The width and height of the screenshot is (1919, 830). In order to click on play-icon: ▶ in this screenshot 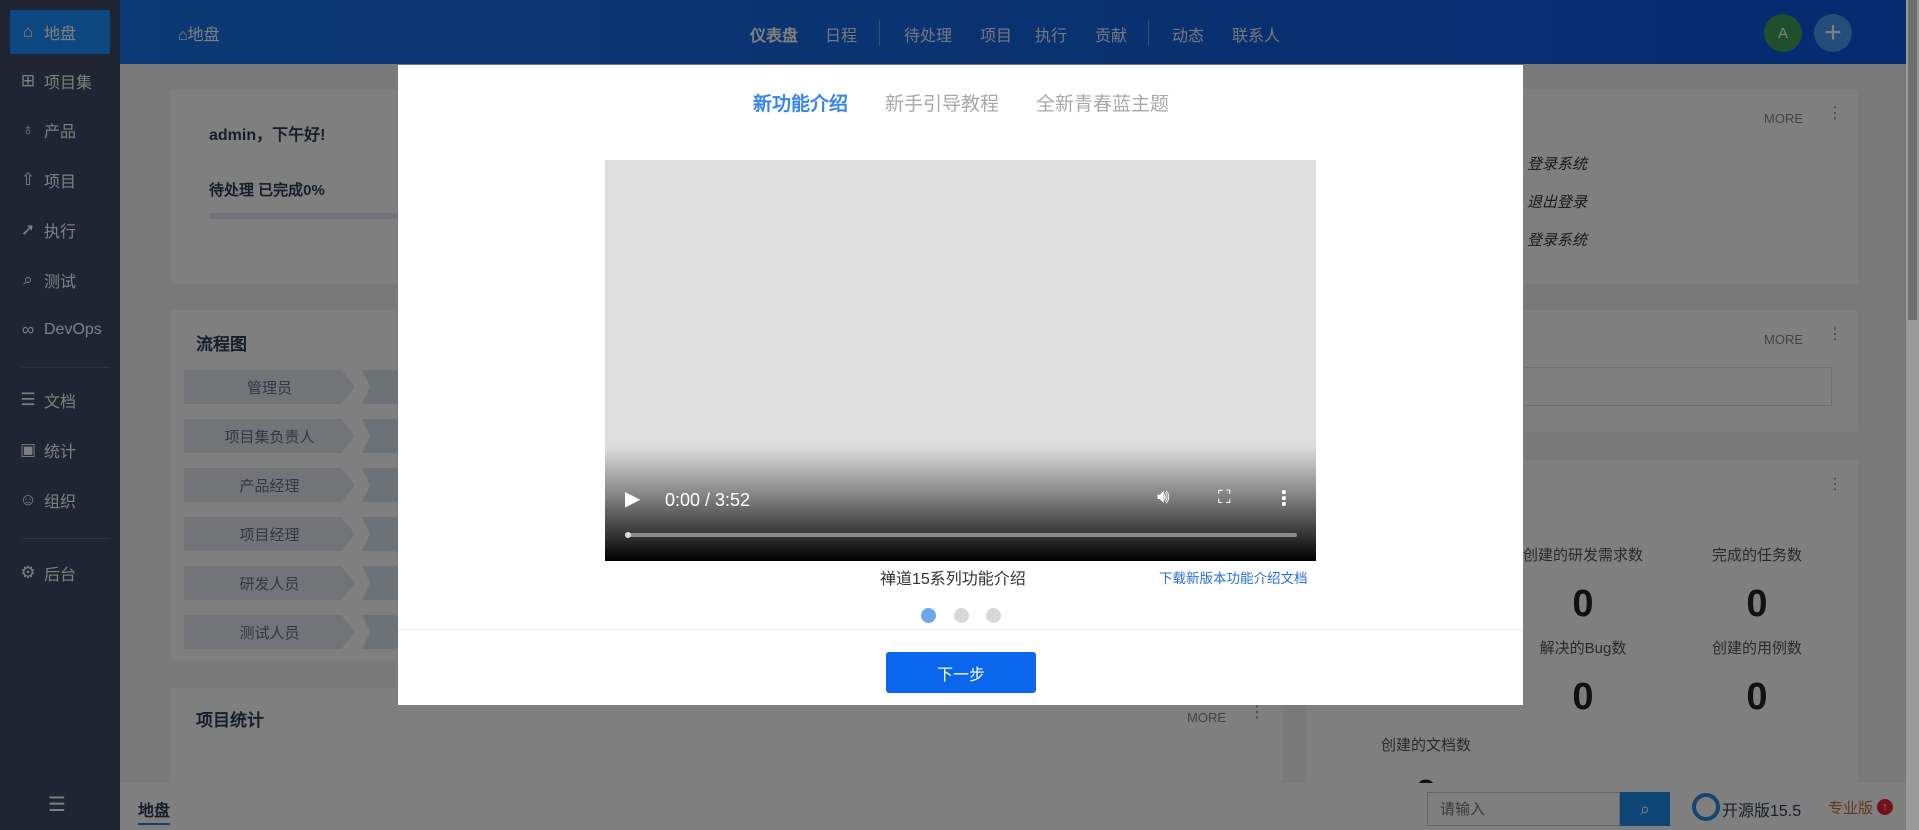, I will do `click(632, 498)`.